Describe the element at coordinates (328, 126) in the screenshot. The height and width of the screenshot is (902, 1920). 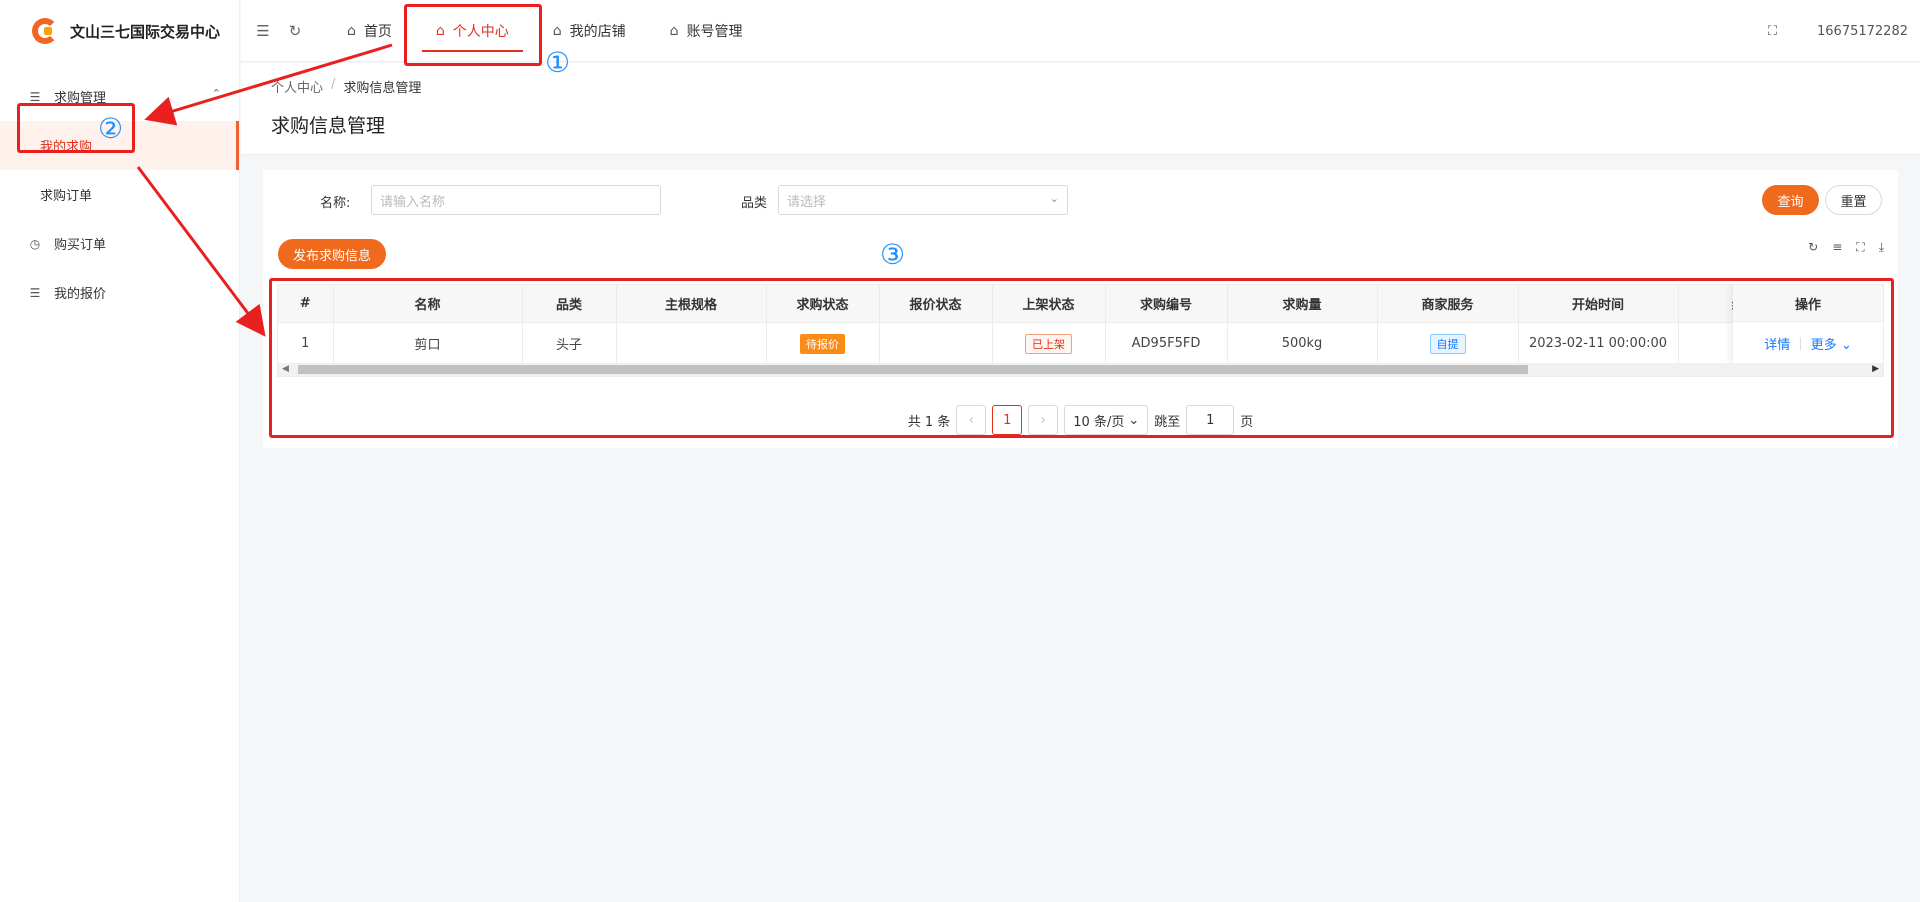
I see `page-title: 求购信息管理` at that location.